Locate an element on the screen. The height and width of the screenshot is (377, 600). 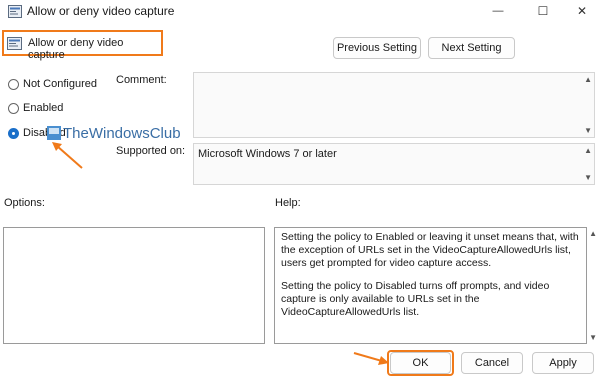
next-setting-button: Next Setting is located at coordinates (471, 48).